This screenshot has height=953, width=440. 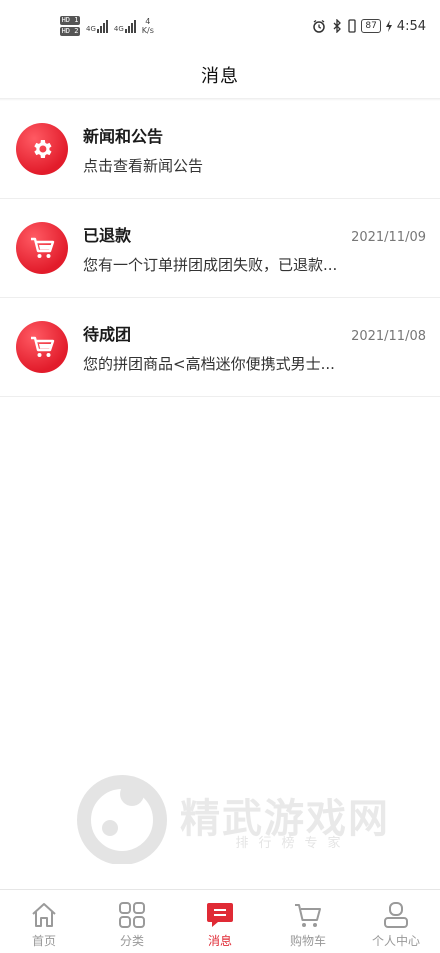 What do you see at coordinates (91, 29) in the screenshot?
I see `network-type-1: 4G` at bounding box center [91, 29].